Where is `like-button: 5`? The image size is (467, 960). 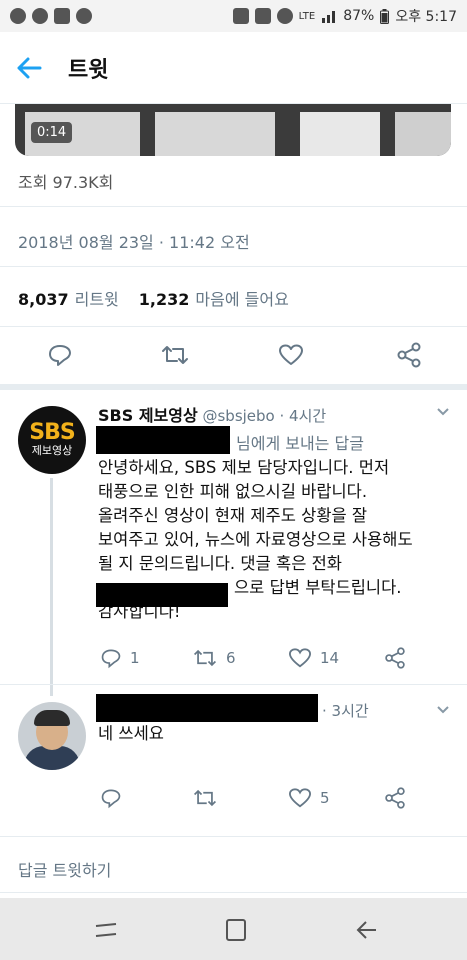
like-button: 5 is located at coordinates (309, 798).